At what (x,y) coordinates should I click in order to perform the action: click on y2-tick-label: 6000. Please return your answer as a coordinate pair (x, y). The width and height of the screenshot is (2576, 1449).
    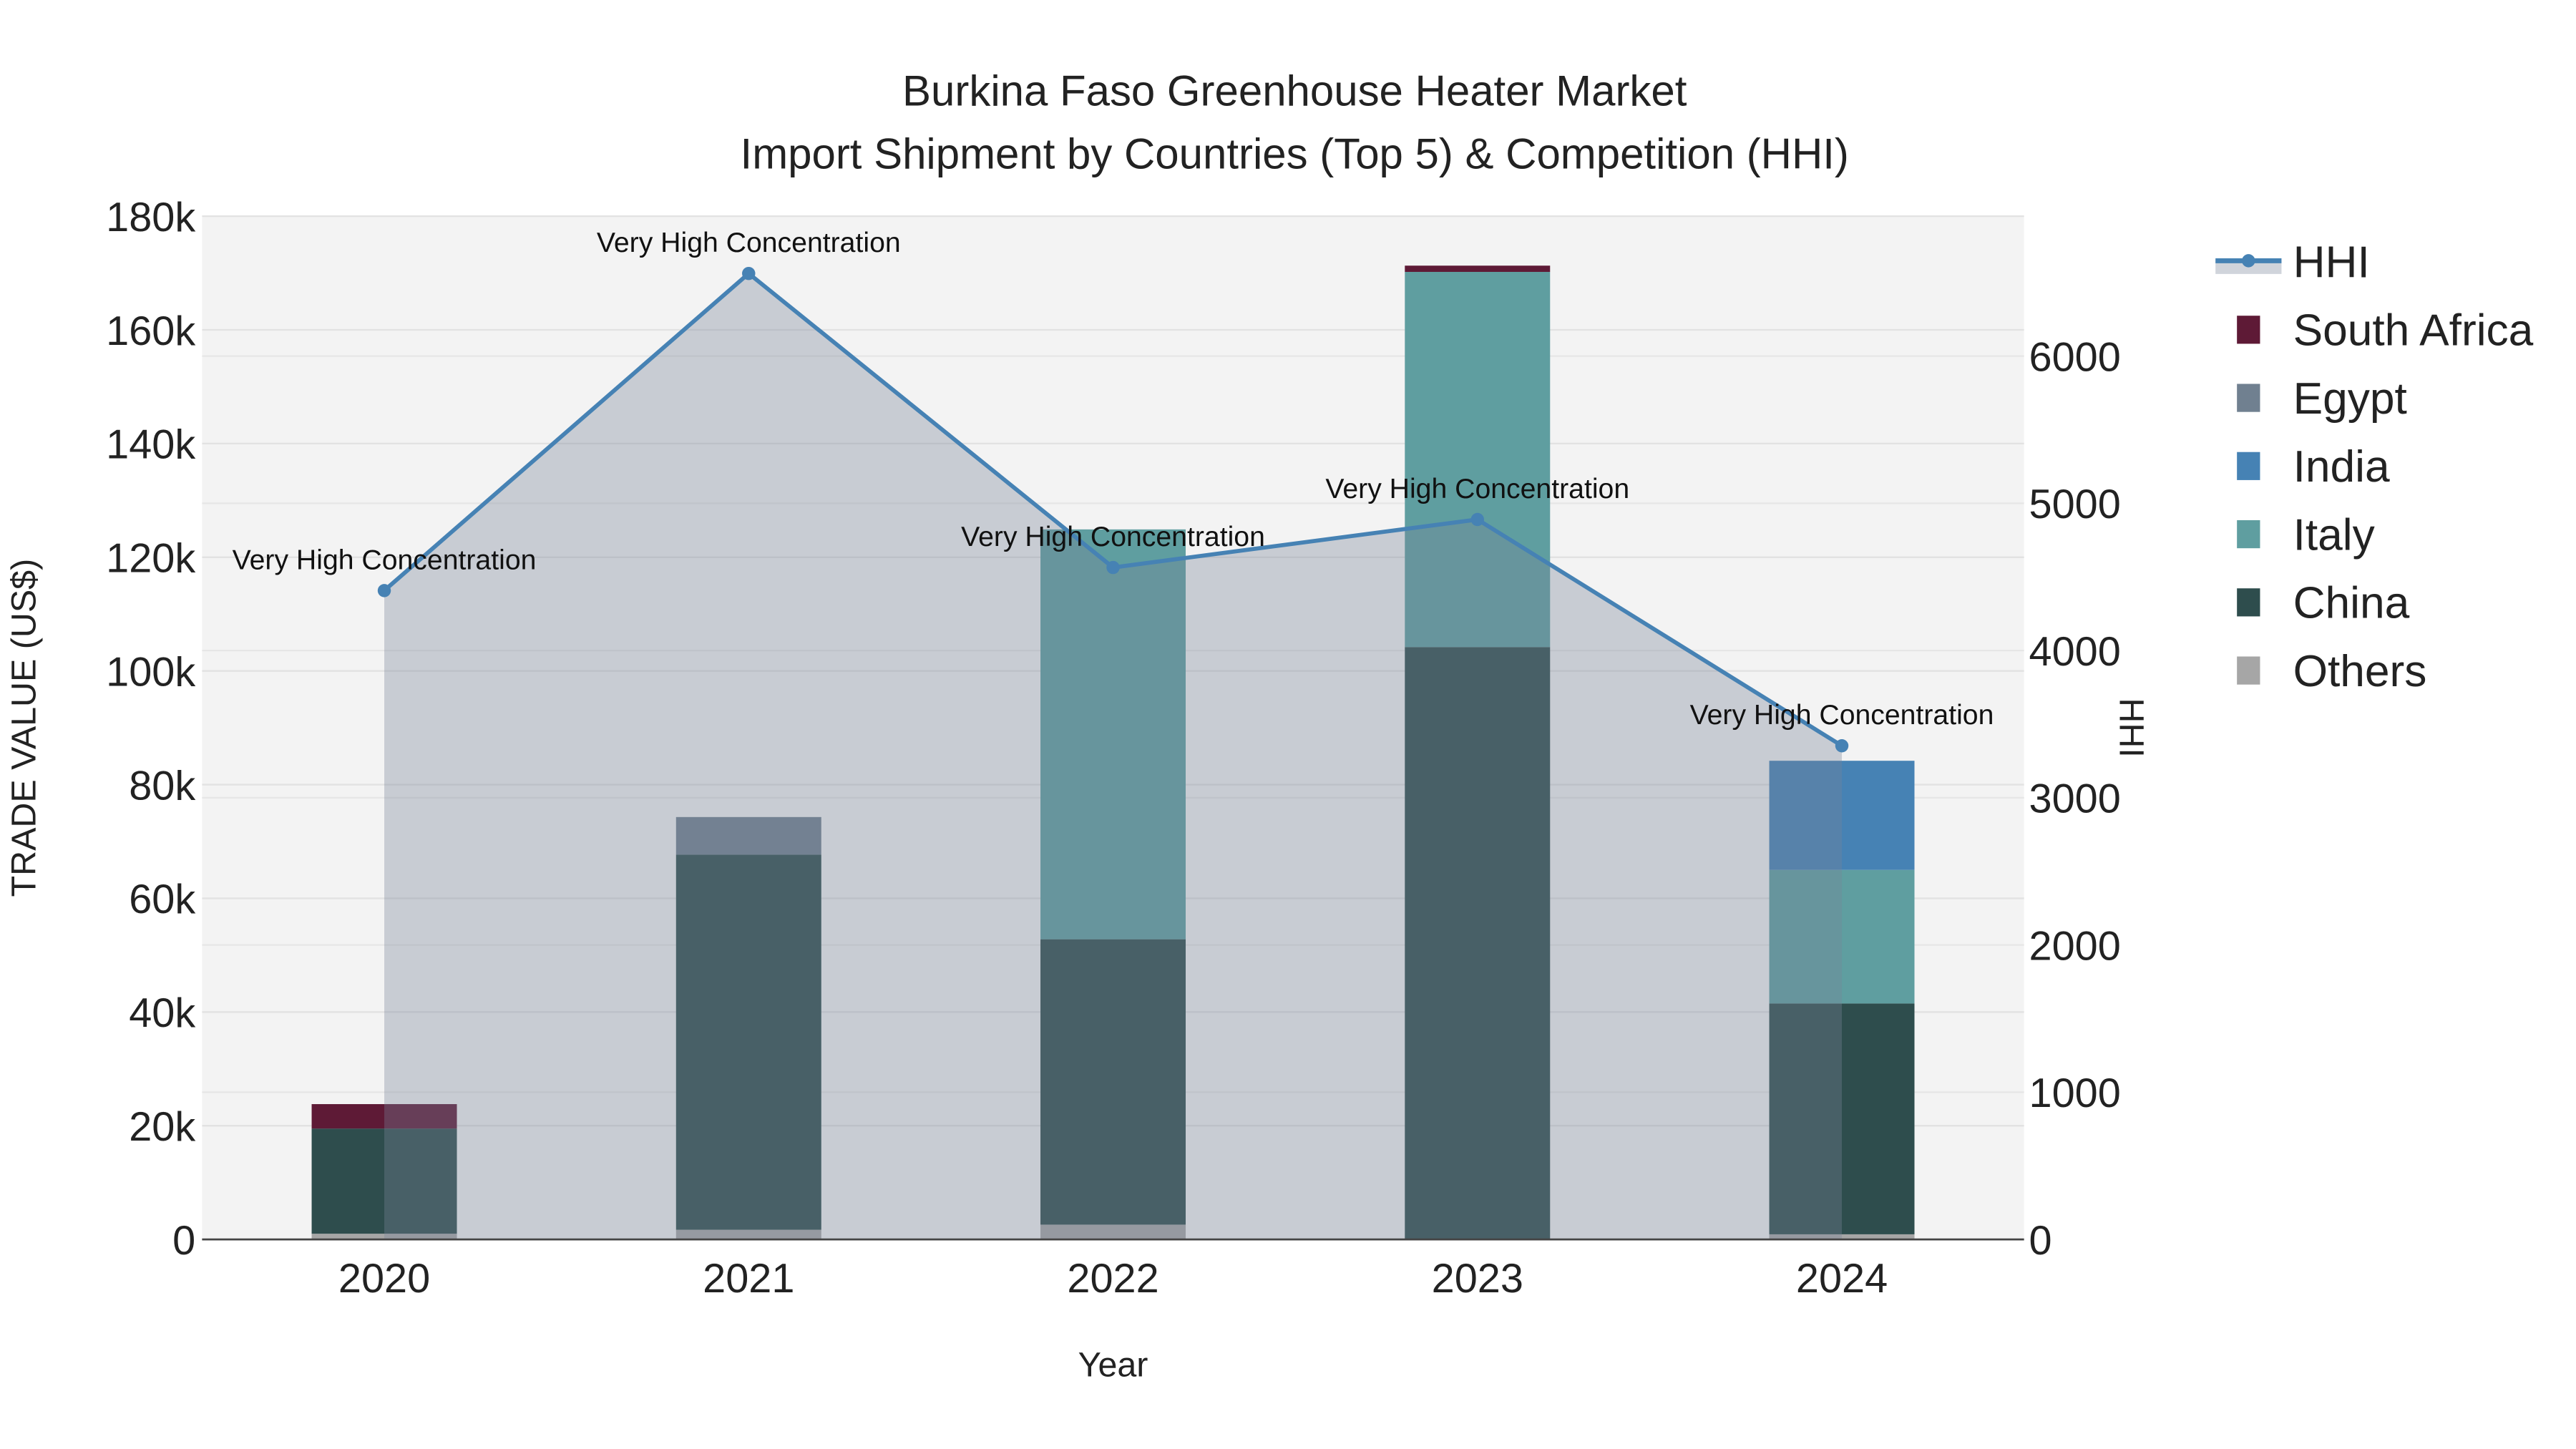
    Looking at the image, I should click on (2075, 357).